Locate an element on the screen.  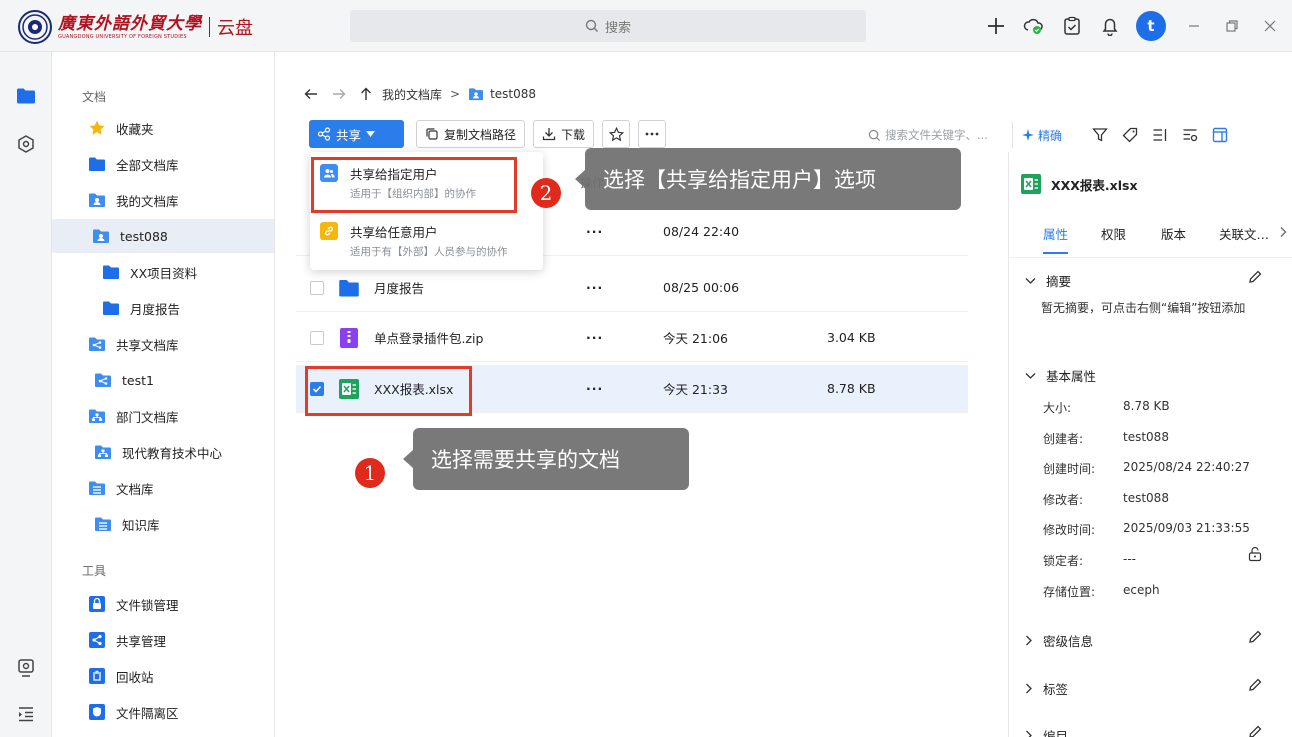
sidebar-item-label: 文件锁管理 is located at coordinates (147, 605).